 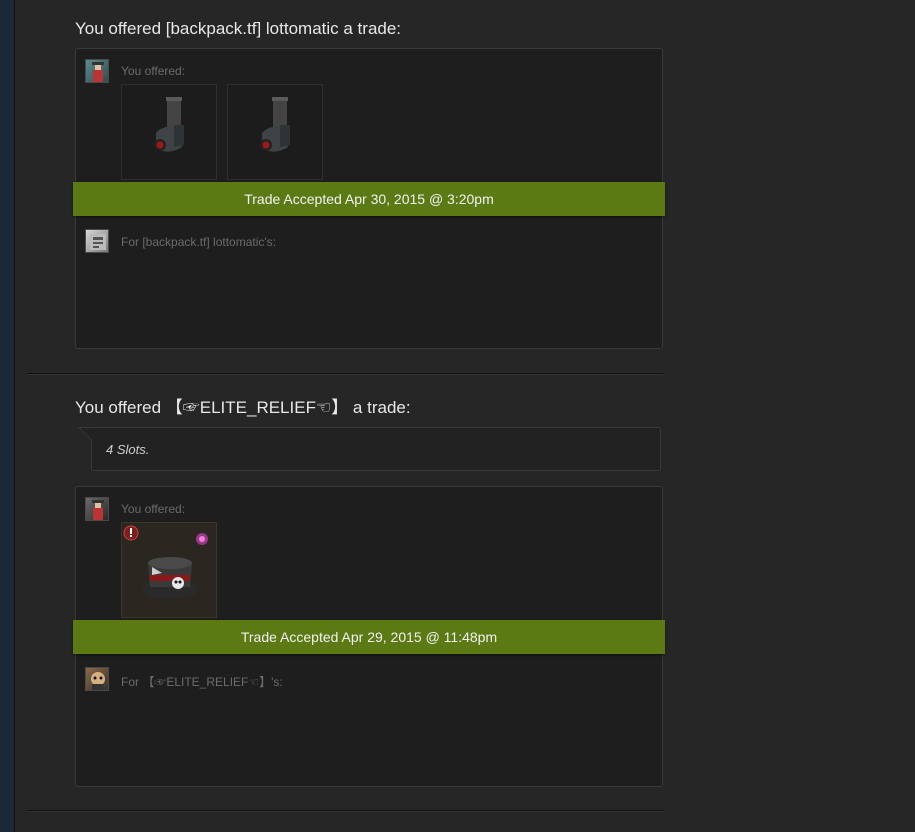 What do you see at coordinates (165, 562) in the screenshot?
I see `unusual-hat-item-icon` at bounding box center [165, 562].